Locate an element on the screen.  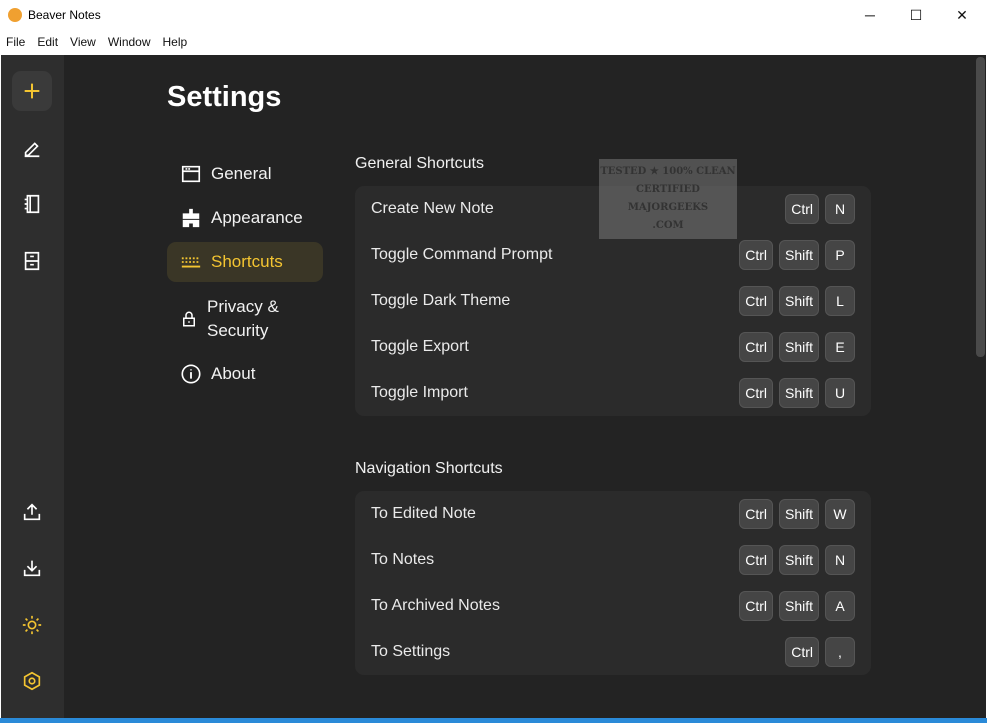
shortcut-label: Toggle Export is located at coordinates (420, 346).